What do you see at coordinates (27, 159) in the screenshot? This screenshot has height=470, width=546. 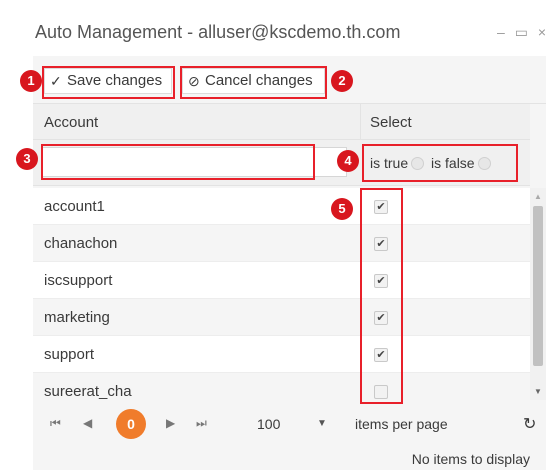 I see `callout-number: 3` at bounding box center [27, 159].